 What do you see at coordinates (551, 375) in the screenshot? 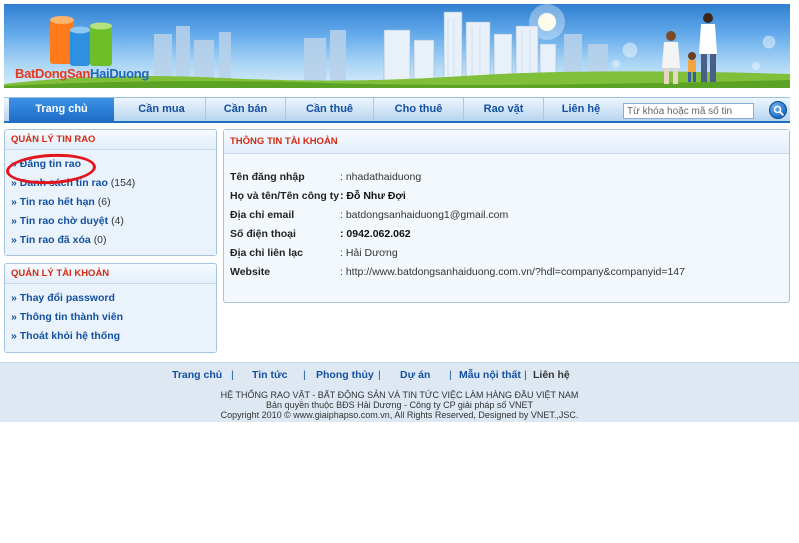
I see `footer-link-contact: Liên hệ` at bounding box center [551, 375].